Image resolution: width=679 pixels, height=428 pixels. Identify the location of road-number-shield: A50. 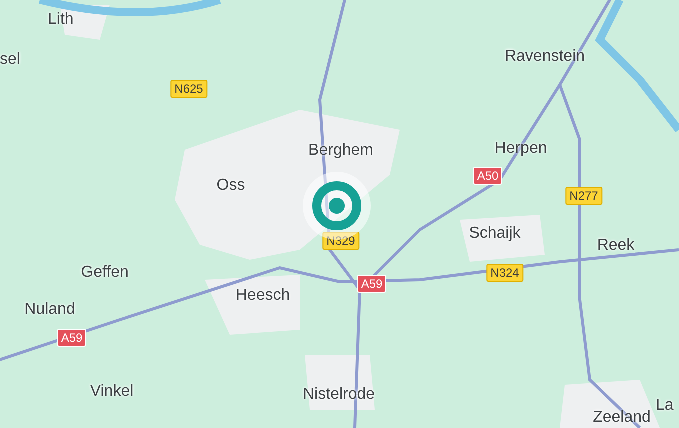
(488, 176).